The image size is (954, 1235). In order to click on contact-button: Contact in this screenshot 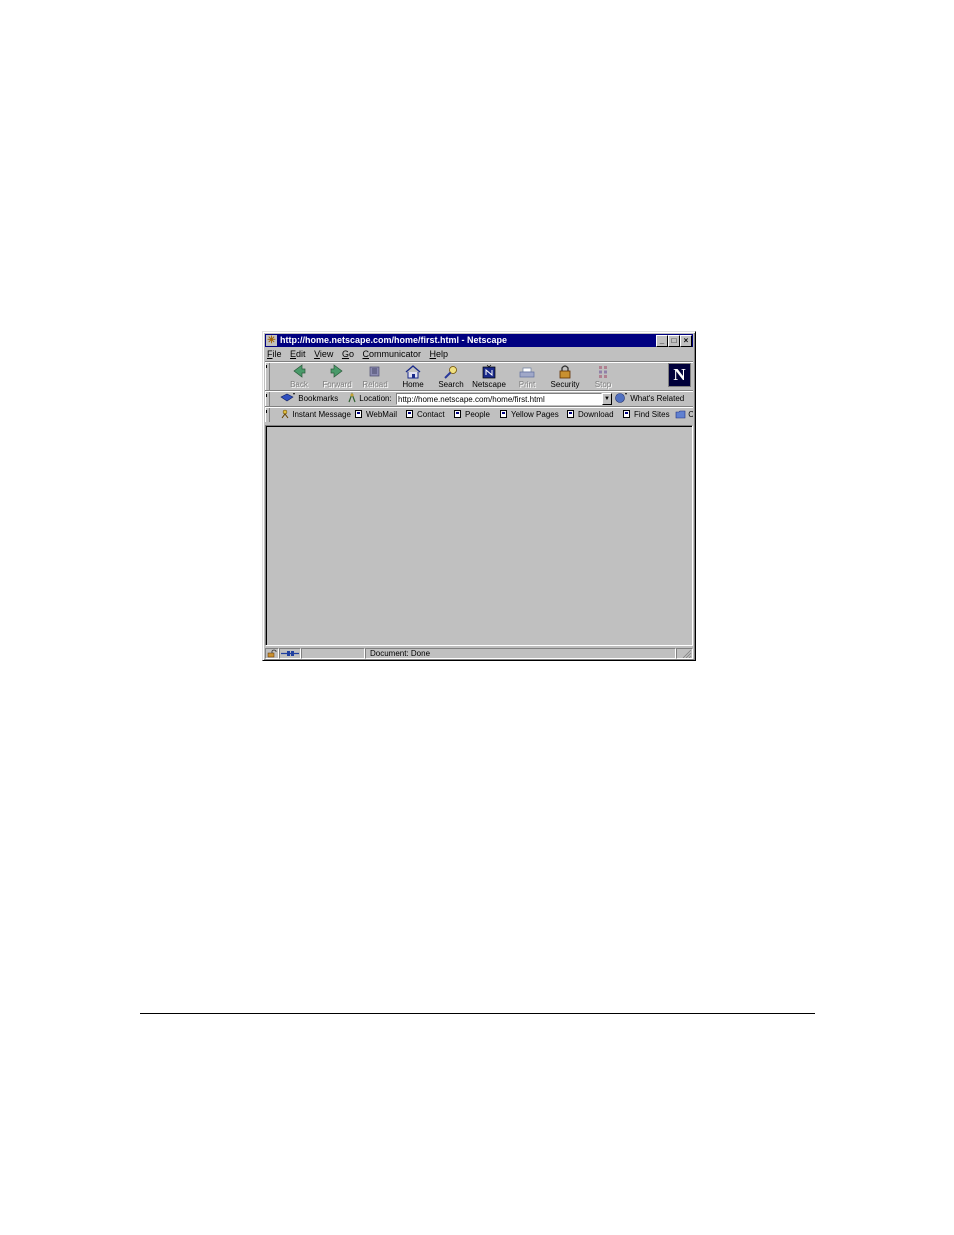, I will do `click(425, 415)`.